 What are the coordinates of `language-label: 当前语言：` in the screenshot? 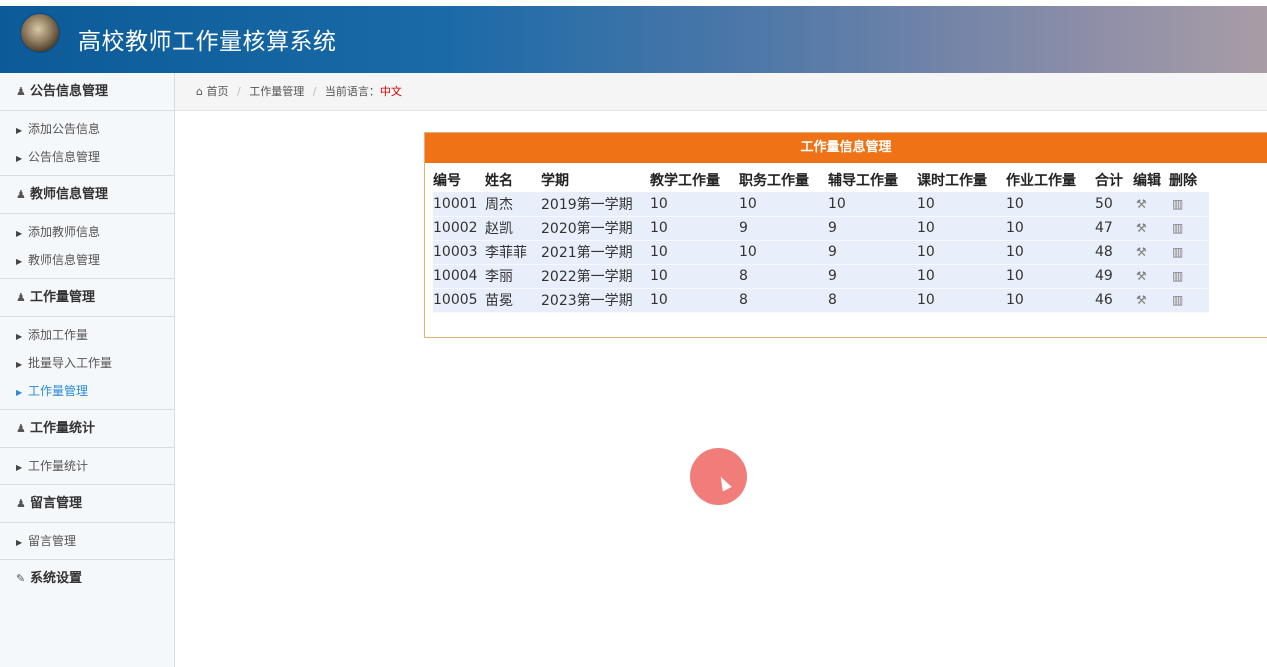 It's located at (352, 91).